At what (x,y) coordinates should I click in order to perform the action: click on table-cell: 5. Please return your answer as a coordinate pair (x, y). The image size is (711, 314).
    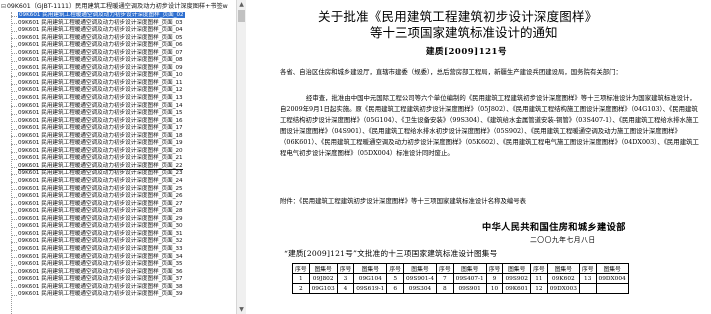
    Looking at the image, I should click on (395, 278).